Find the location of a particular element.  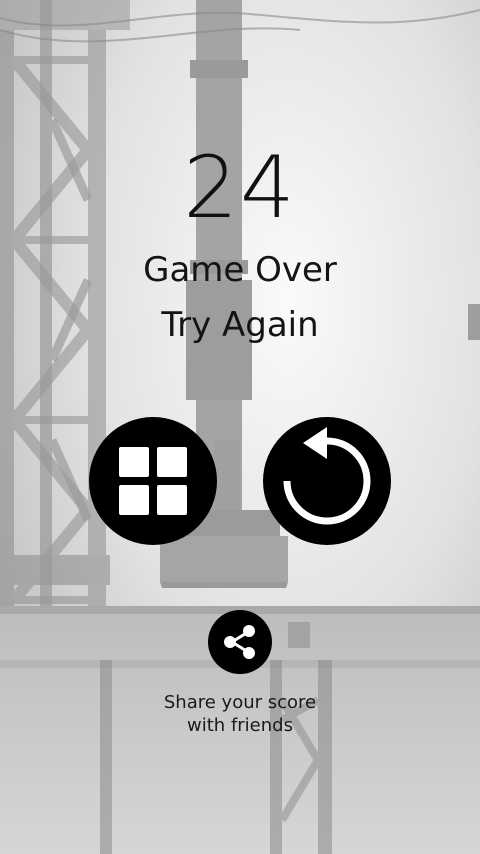

try-again-title: Try Again is located at coordinates (240, 325).